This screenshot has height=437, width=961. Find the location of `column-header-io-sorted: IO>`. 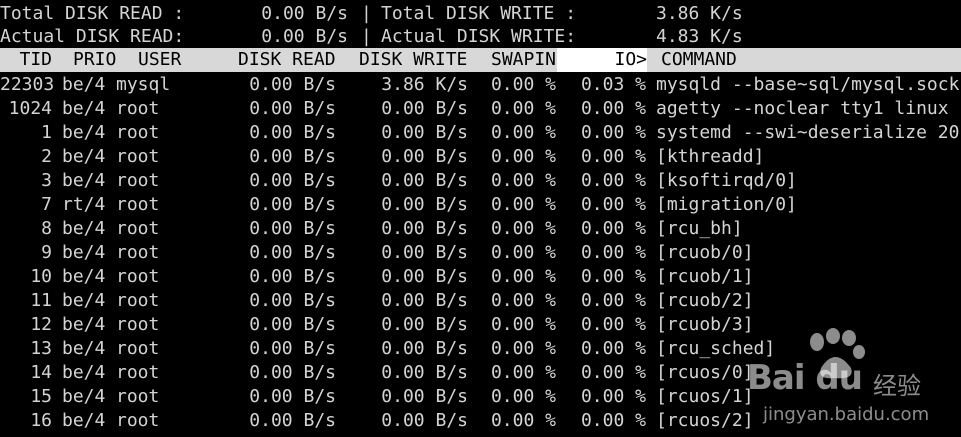

column-header-io-sorted: IO> is located at coordinates (602, 60).